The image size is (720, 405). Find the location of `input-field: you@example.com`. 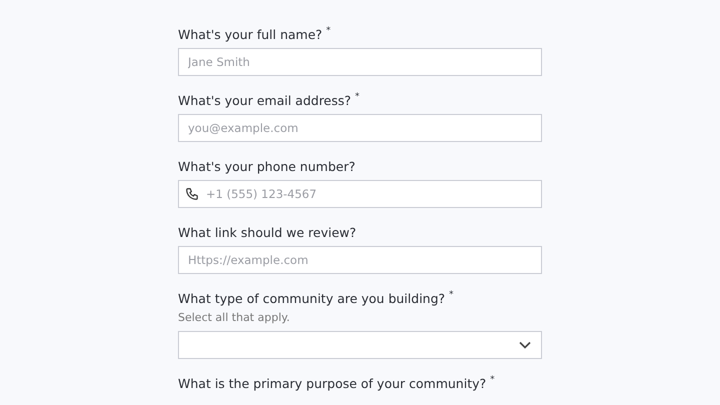

input-field: you@example.com is located at coordinates (360, 128).